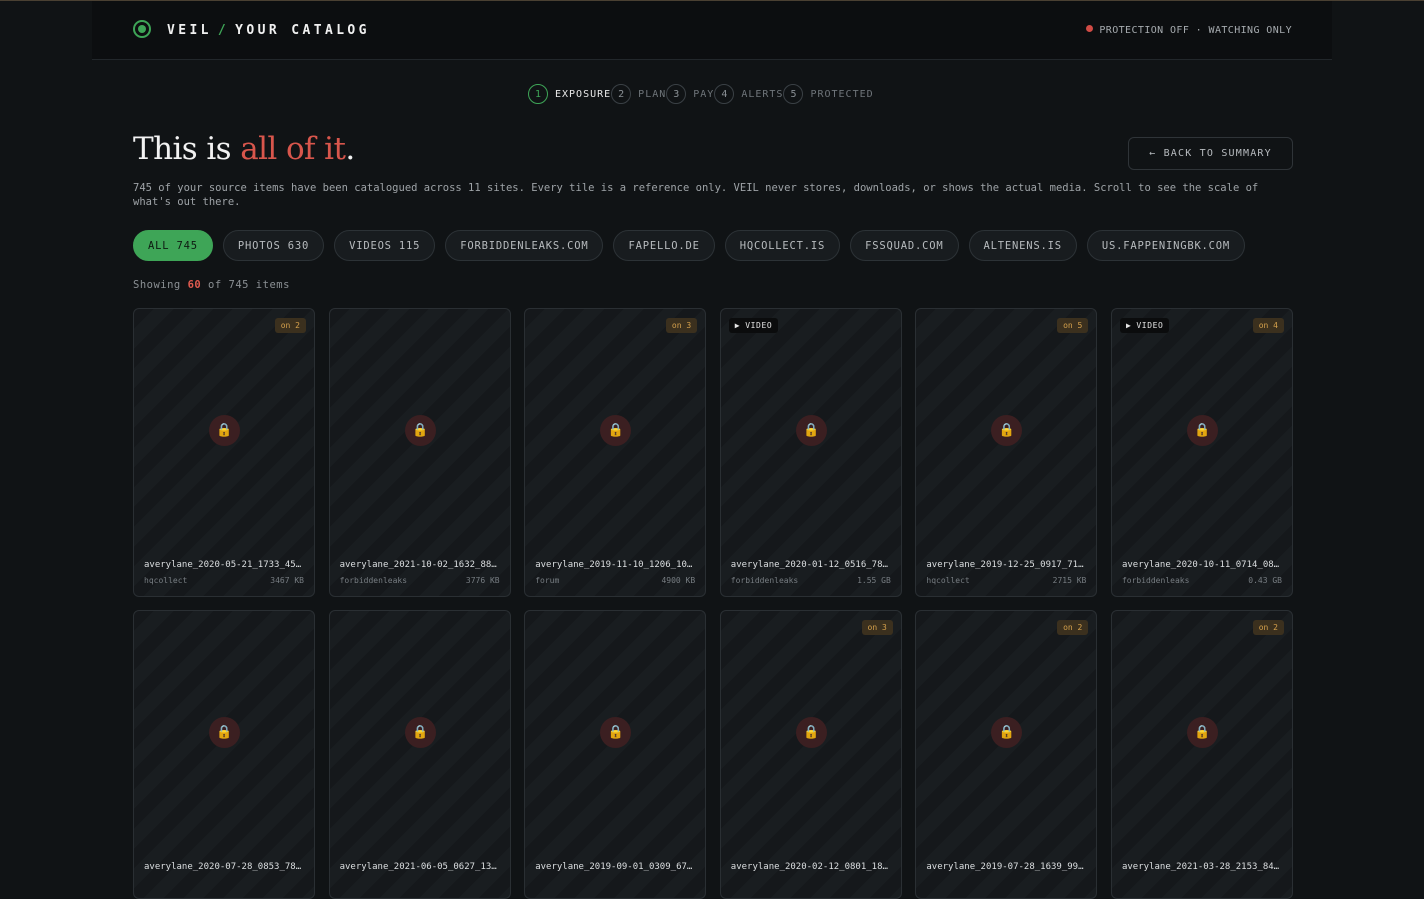  What do you see at coordinates (538, 94) in the screenshot?
I see `step-number: 1` at bounding box center [538, 94].